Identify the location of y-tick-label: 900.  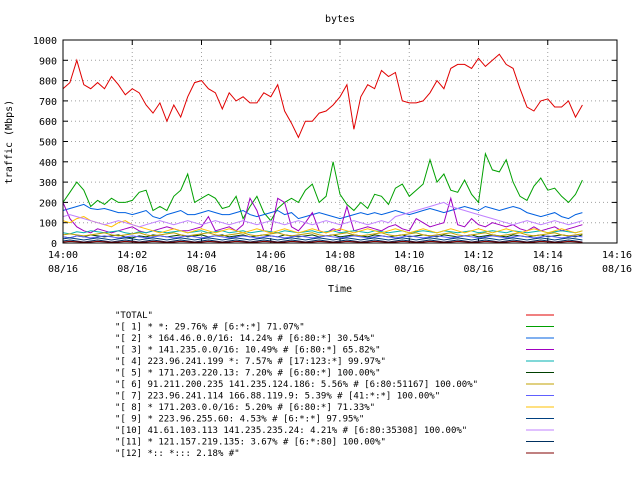
(48, 61).